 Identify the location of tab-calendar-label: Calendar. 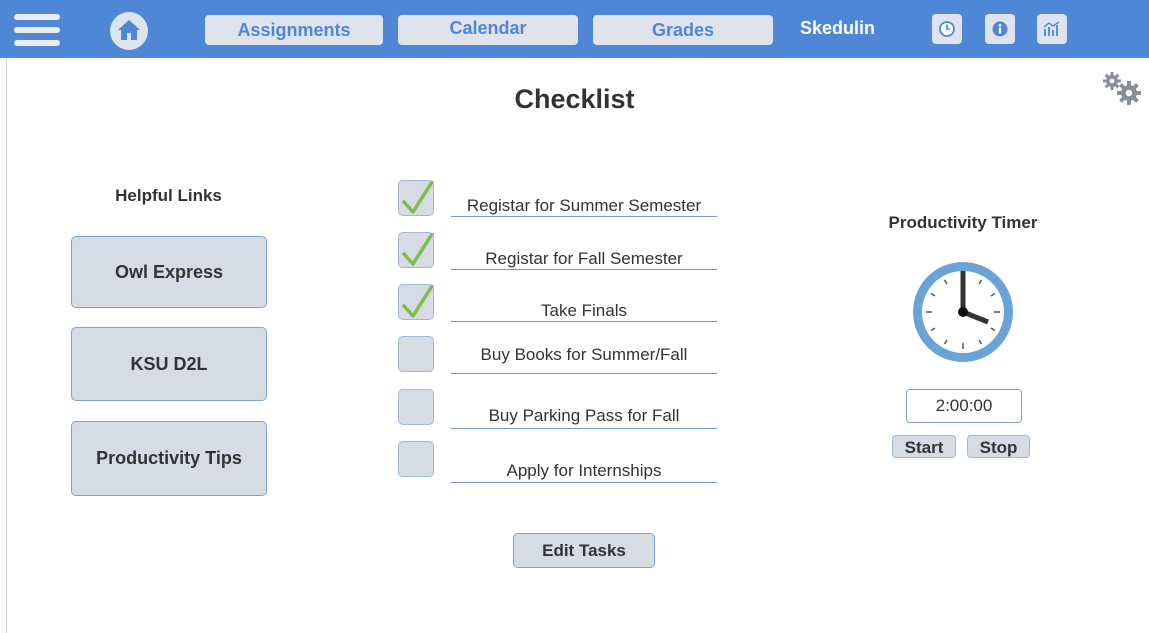
(488, 28).